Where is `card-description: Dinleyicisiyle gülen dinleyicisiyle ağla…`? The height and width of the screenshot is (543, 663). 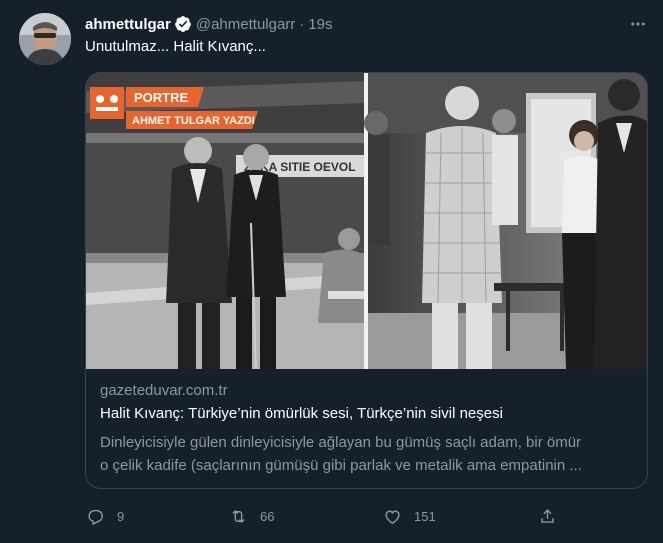 card-description: Dinleyicisiyle gülen dinleyicisiyle ağla… is located at coordinates (368, 454).